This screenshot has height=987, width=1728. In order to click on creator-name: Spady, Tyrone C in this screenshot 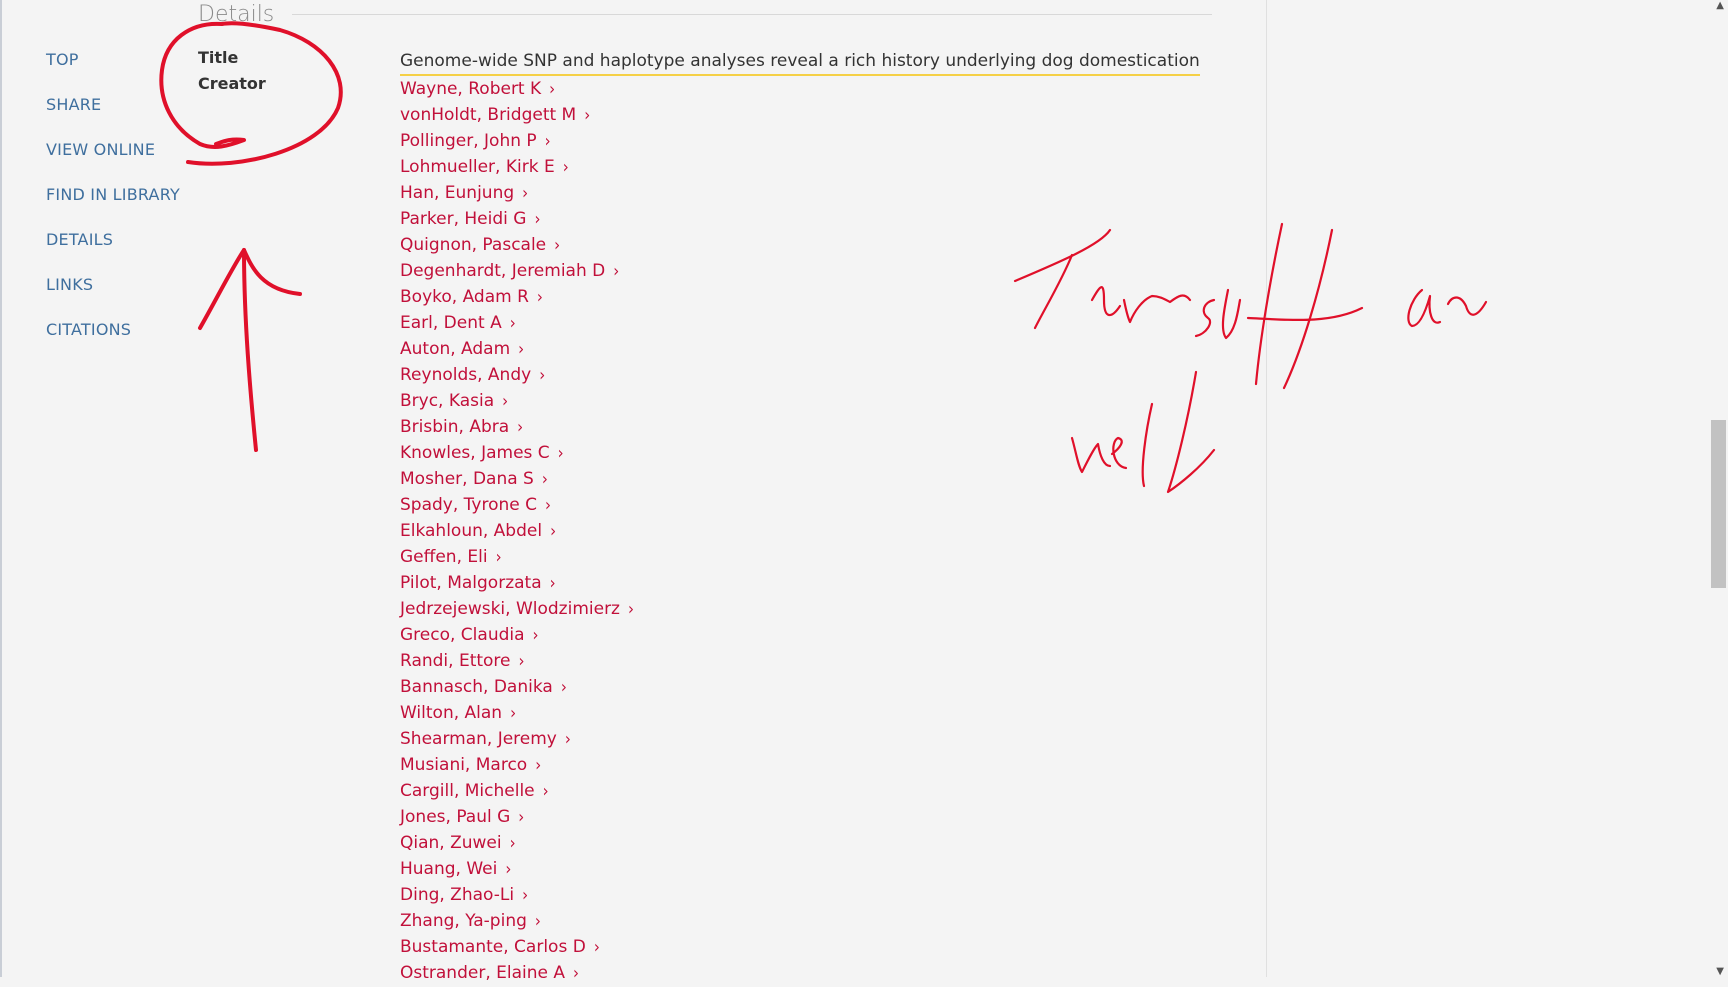, I will do `click(468, 505)`.